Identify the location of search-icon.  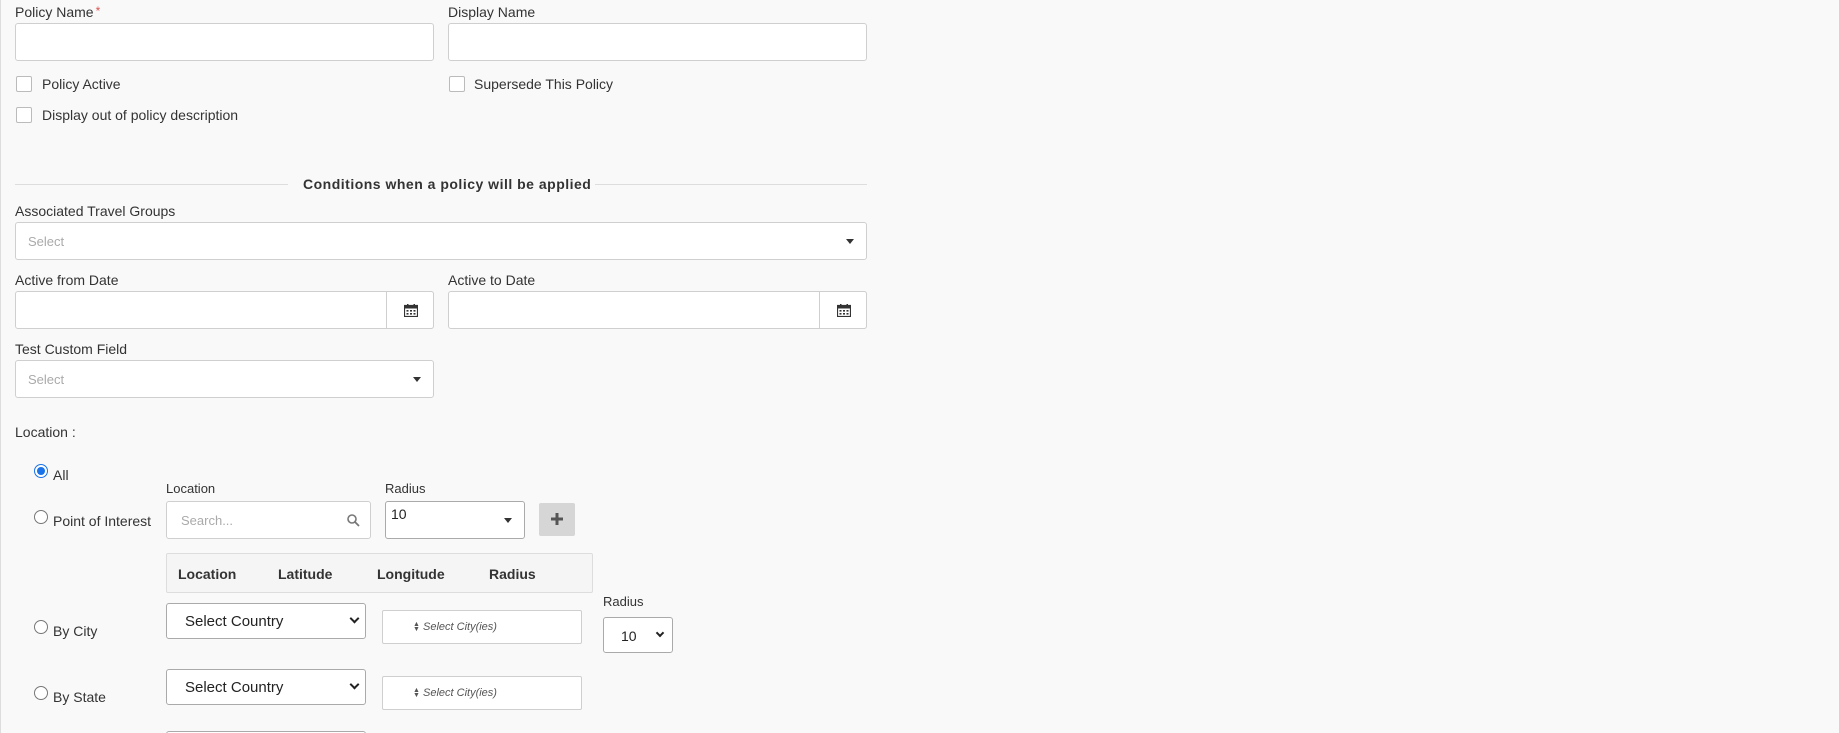
(353, 520).